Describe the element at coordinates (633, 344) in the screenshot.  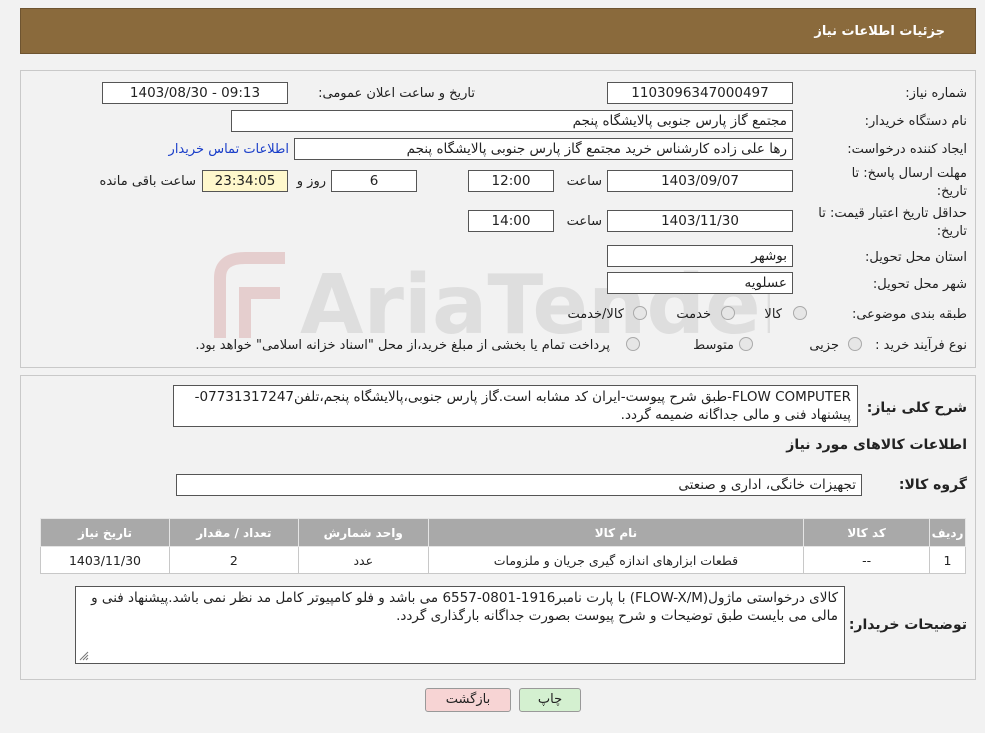
I see `process-radio-treasury` at that location.